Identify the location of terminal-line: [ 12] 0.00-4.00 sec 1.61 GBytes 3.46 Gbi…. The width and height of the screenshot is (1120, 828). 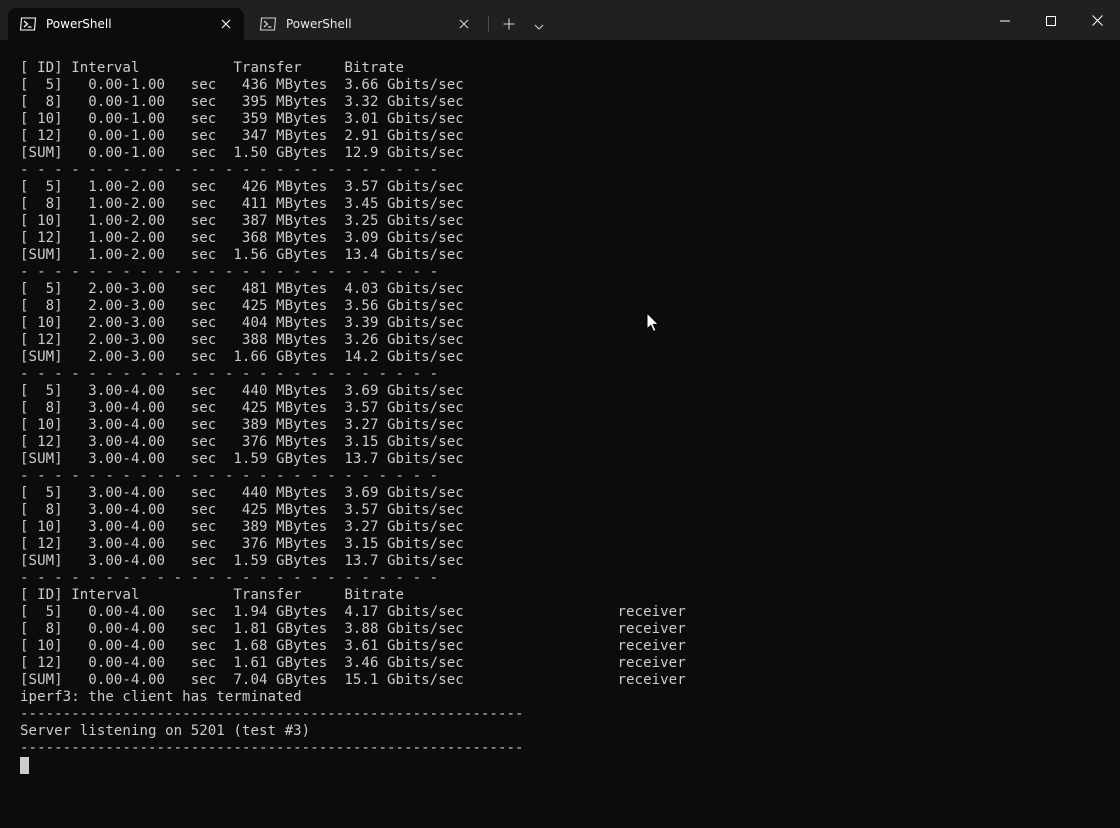
(353, 663).